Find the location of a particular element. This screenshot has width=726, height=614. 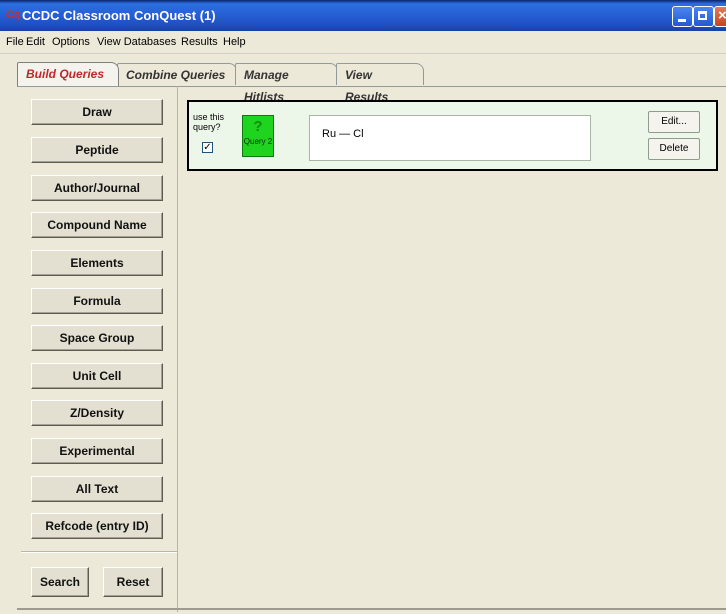

checkmark-icon: ✓ is located at coordinates (207, 147).